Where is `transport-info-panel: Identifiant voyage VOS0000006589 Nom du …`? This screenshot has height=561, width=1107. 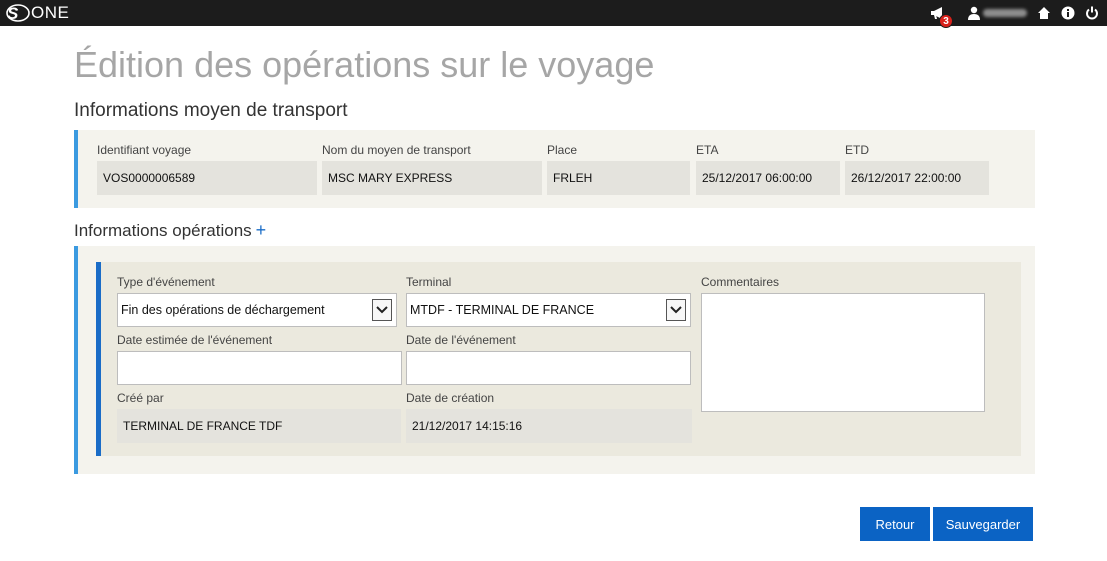 transport-info-panel: Identifiant voyage VOS0000006589 Nom du … is located at coordinates (554, 169).